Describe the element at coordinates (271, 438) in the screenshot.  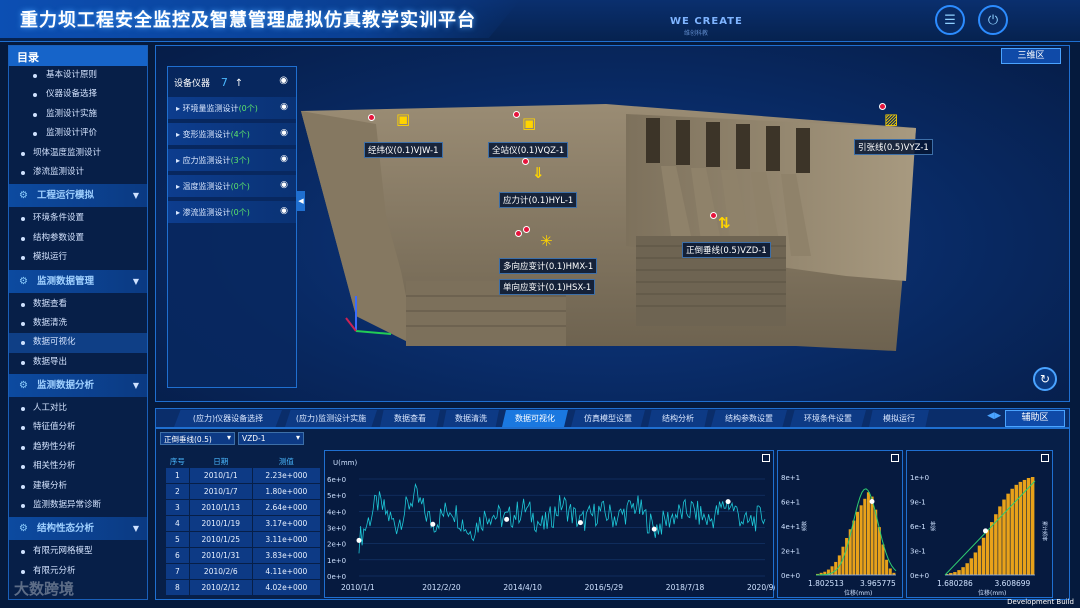
I see `instrument-id-select: VZD-1` at that location.